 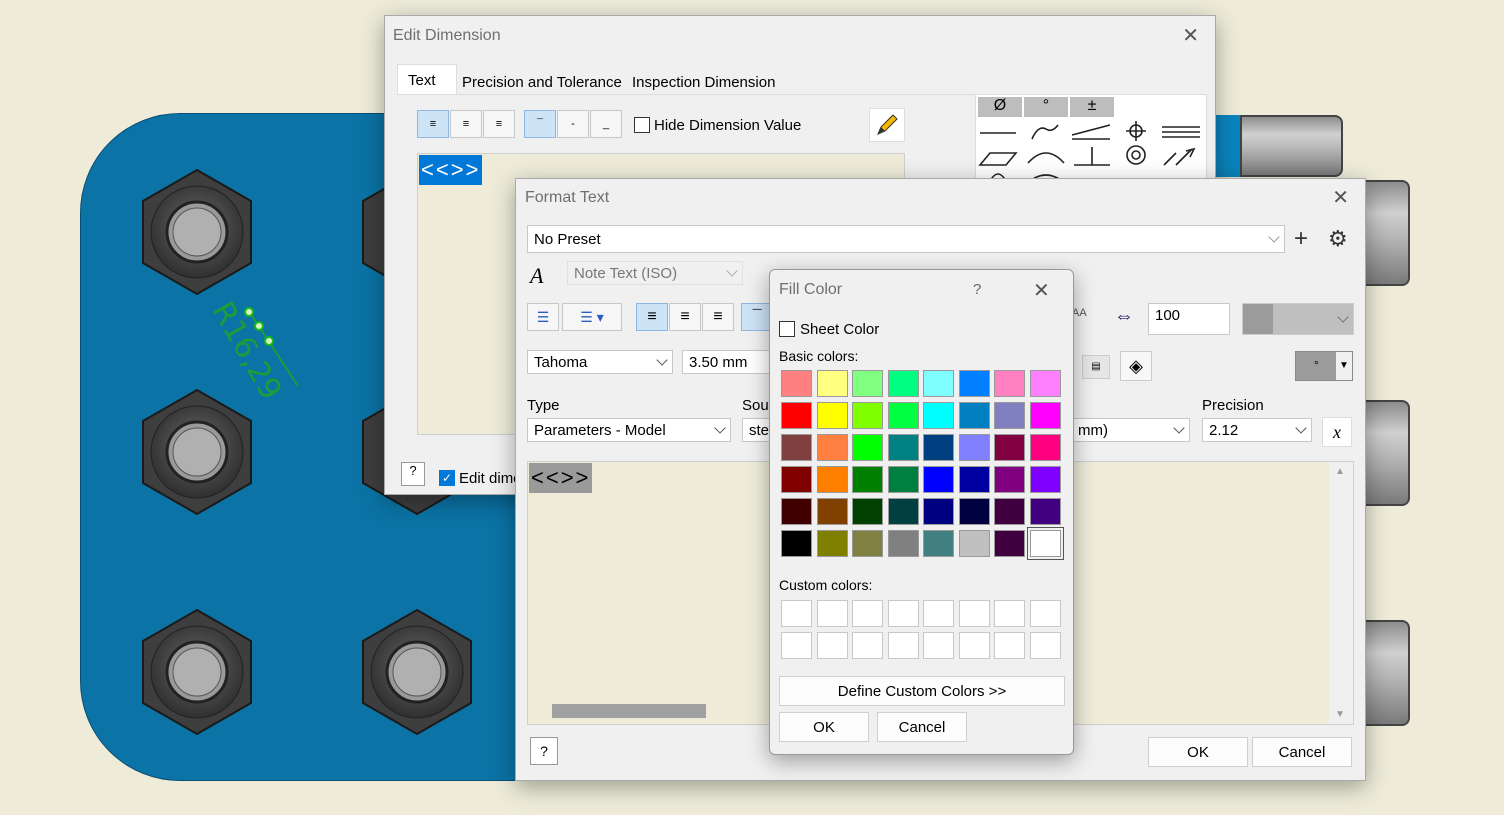 I want to click on fill-bucket-icon: ◈, so click(x=1136, y=366).